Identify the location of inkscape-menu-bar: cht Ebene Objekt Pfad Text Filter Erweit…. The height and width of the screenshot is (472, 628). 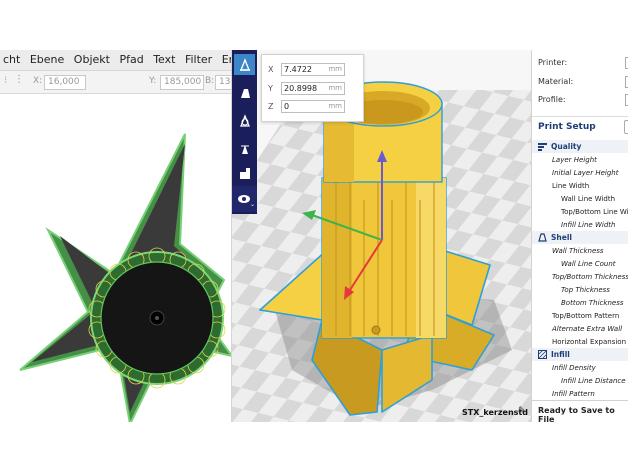
(115, 60).